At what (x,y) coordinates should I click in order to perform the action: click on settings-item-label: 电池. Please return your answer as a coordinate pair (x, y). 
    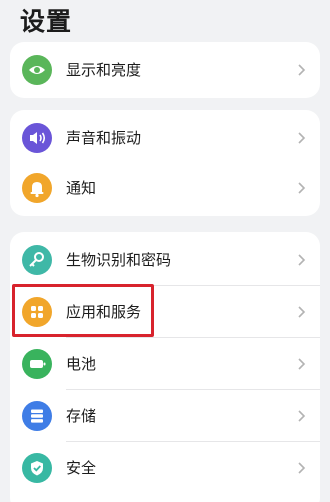
    Looking at the image, I should click on (81, 364).